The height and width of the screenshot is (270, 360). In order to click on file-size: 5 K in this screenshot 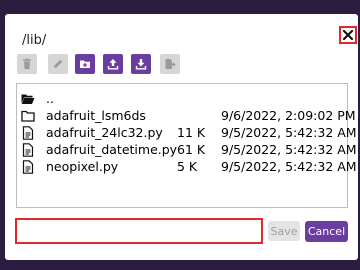, I will do `click(187, 166)`.